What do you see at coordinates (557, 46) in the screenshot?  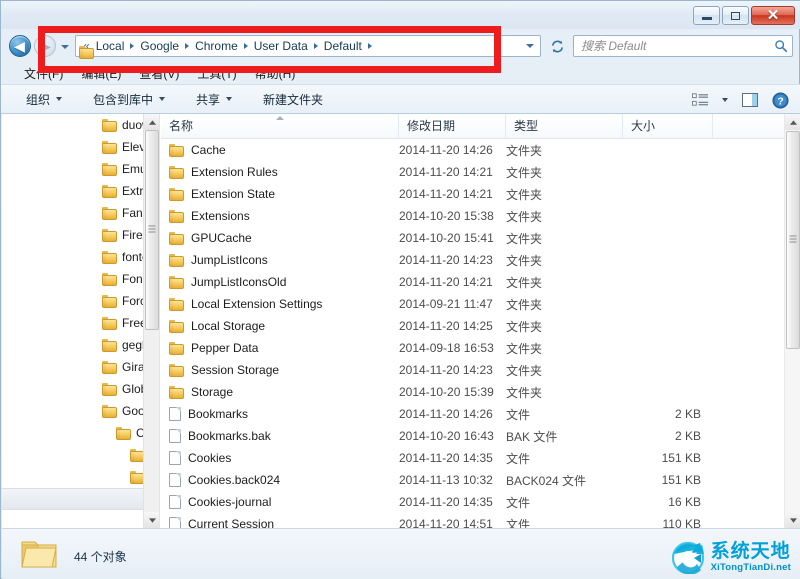 I see `refresh-button` at bounding box center [557, 46].